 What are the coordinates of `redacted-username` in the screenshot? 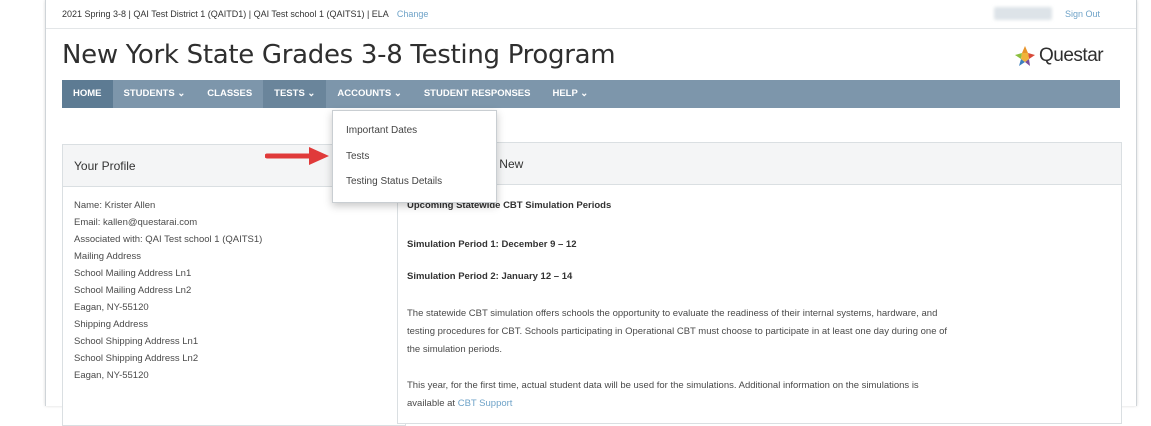 It's located at (1023, 13).